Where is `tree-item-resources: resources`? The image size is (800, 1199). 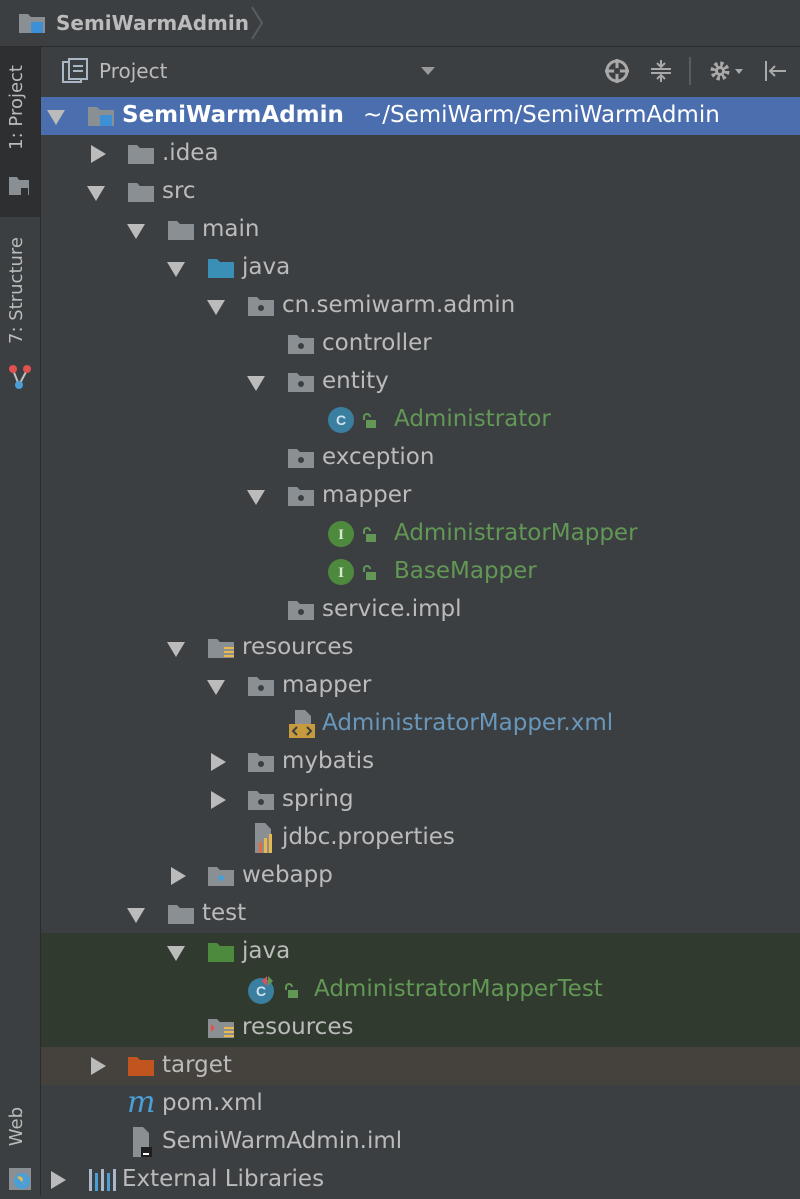
tree-item-resources: resources is located at coordinates (420, 648).